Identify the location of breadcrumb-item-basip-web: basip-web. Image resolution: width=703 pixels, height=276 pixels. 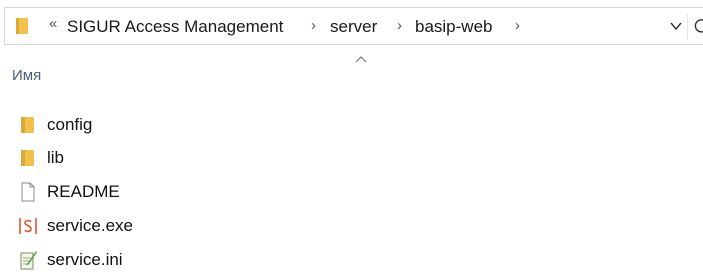
(454, 27).